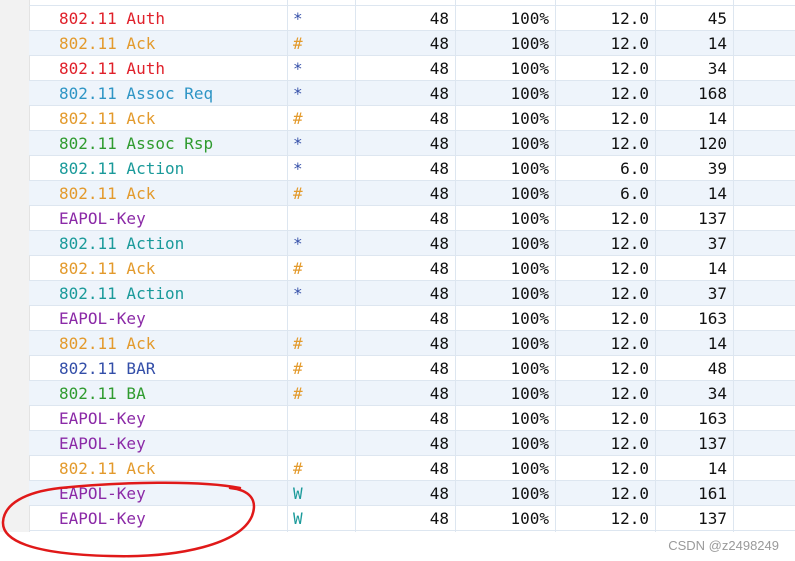 The height and width of the screenshot is (561, 795). I want to click on frame-type: 802.11 Action, so click(122, 168).